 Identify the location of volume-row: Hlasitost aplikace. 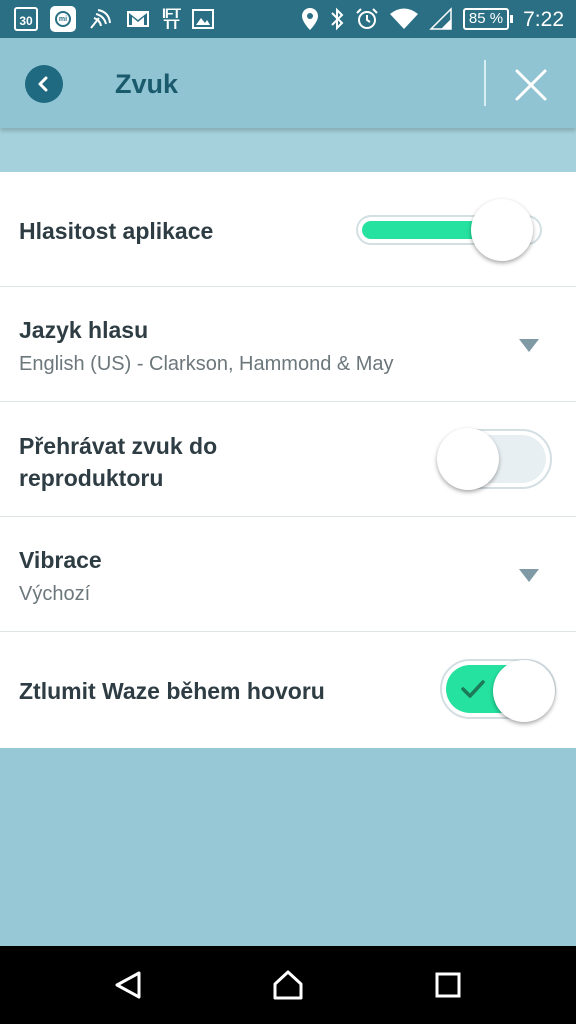
(288, 229).